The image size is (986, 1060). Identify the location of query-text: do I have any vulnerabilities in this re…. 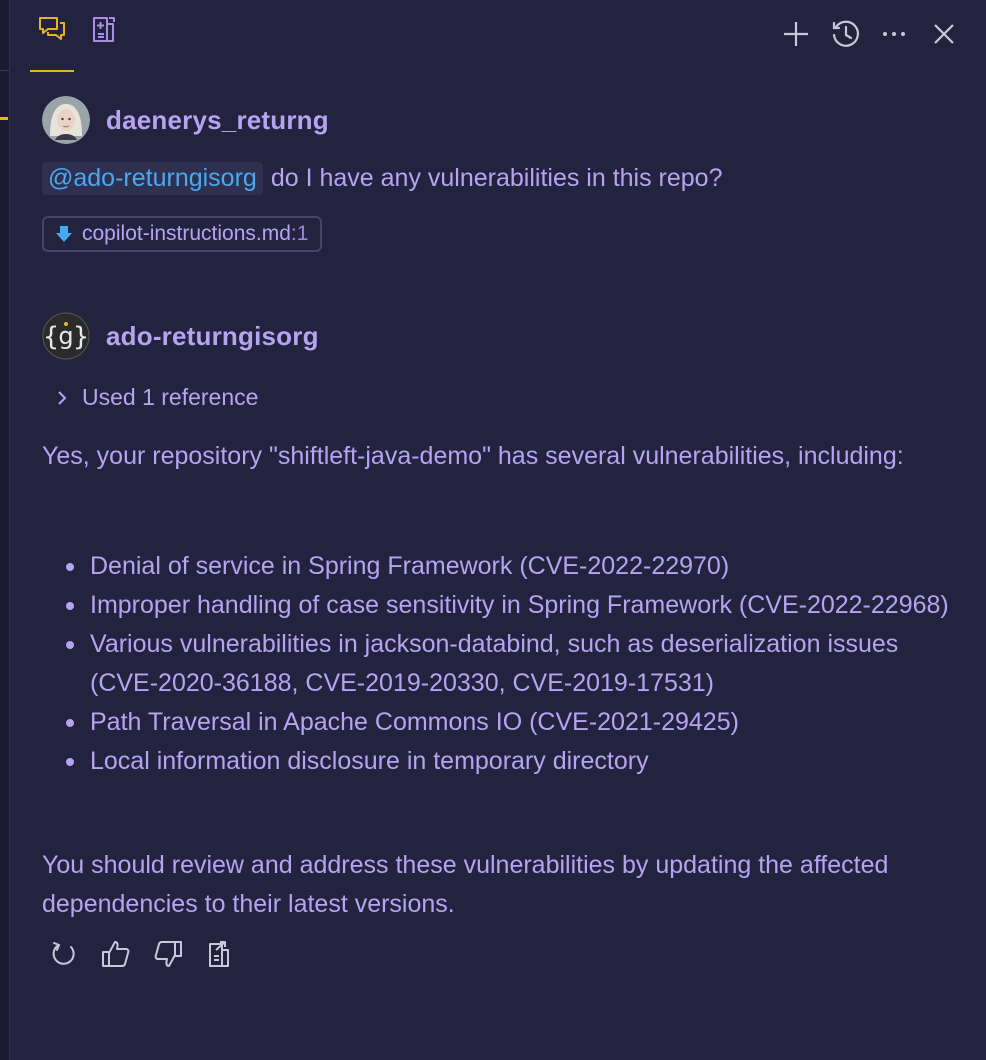
(496, 178).